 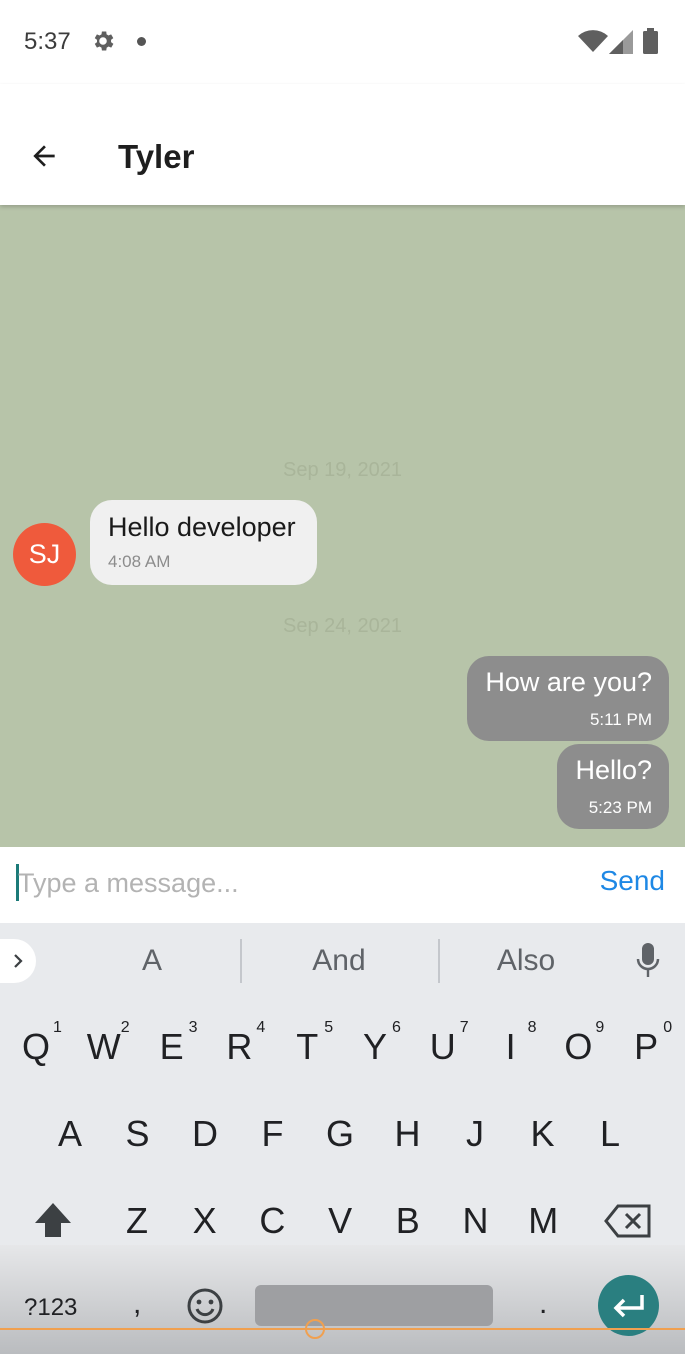 I want to click on key-b: B, so click(x=408, y=1221).